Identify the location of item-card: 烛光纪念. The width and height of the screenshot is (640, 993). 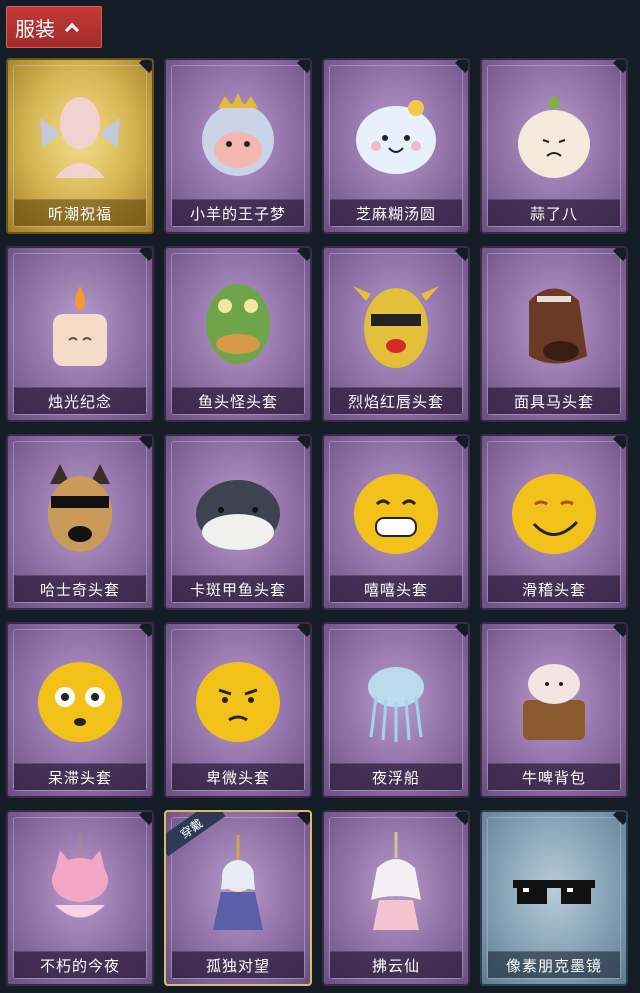
(80, 334).